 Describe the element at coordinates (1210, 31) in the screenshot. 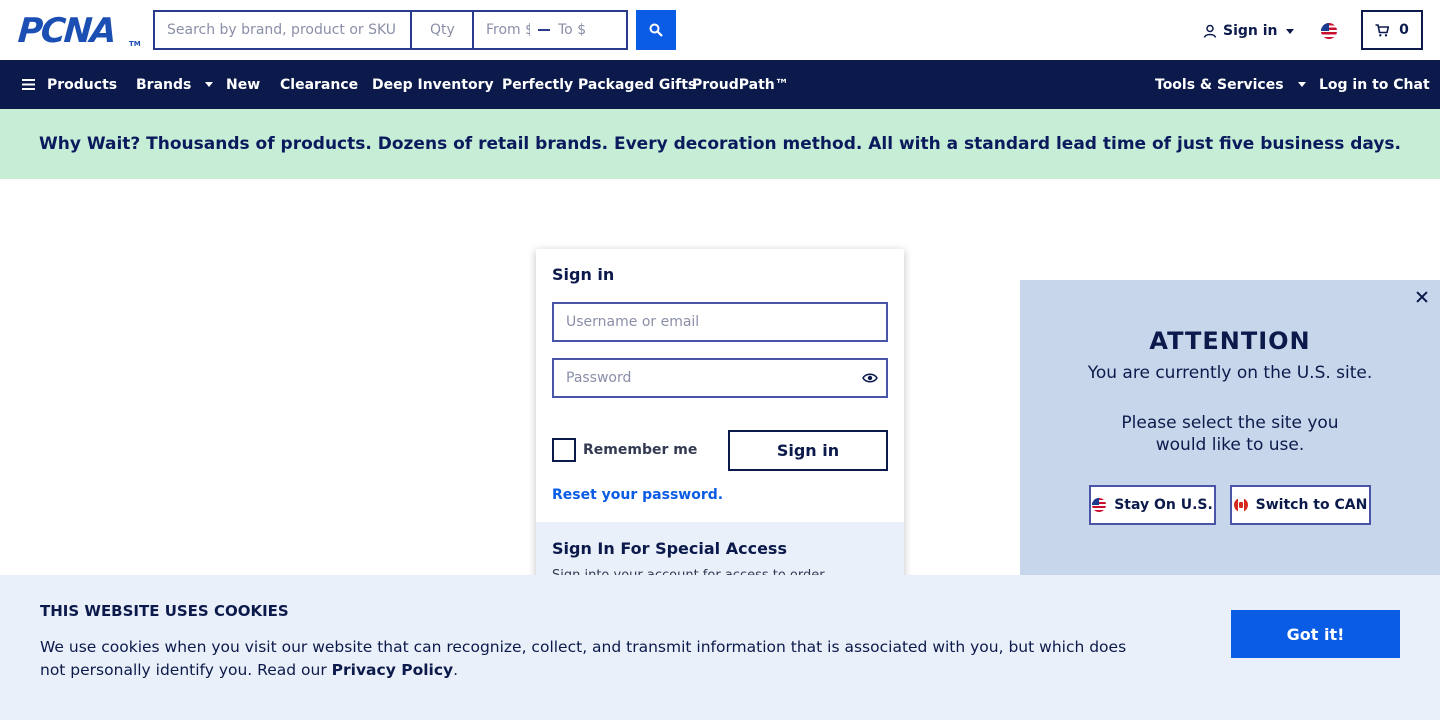

I see `user-icon` at that location.